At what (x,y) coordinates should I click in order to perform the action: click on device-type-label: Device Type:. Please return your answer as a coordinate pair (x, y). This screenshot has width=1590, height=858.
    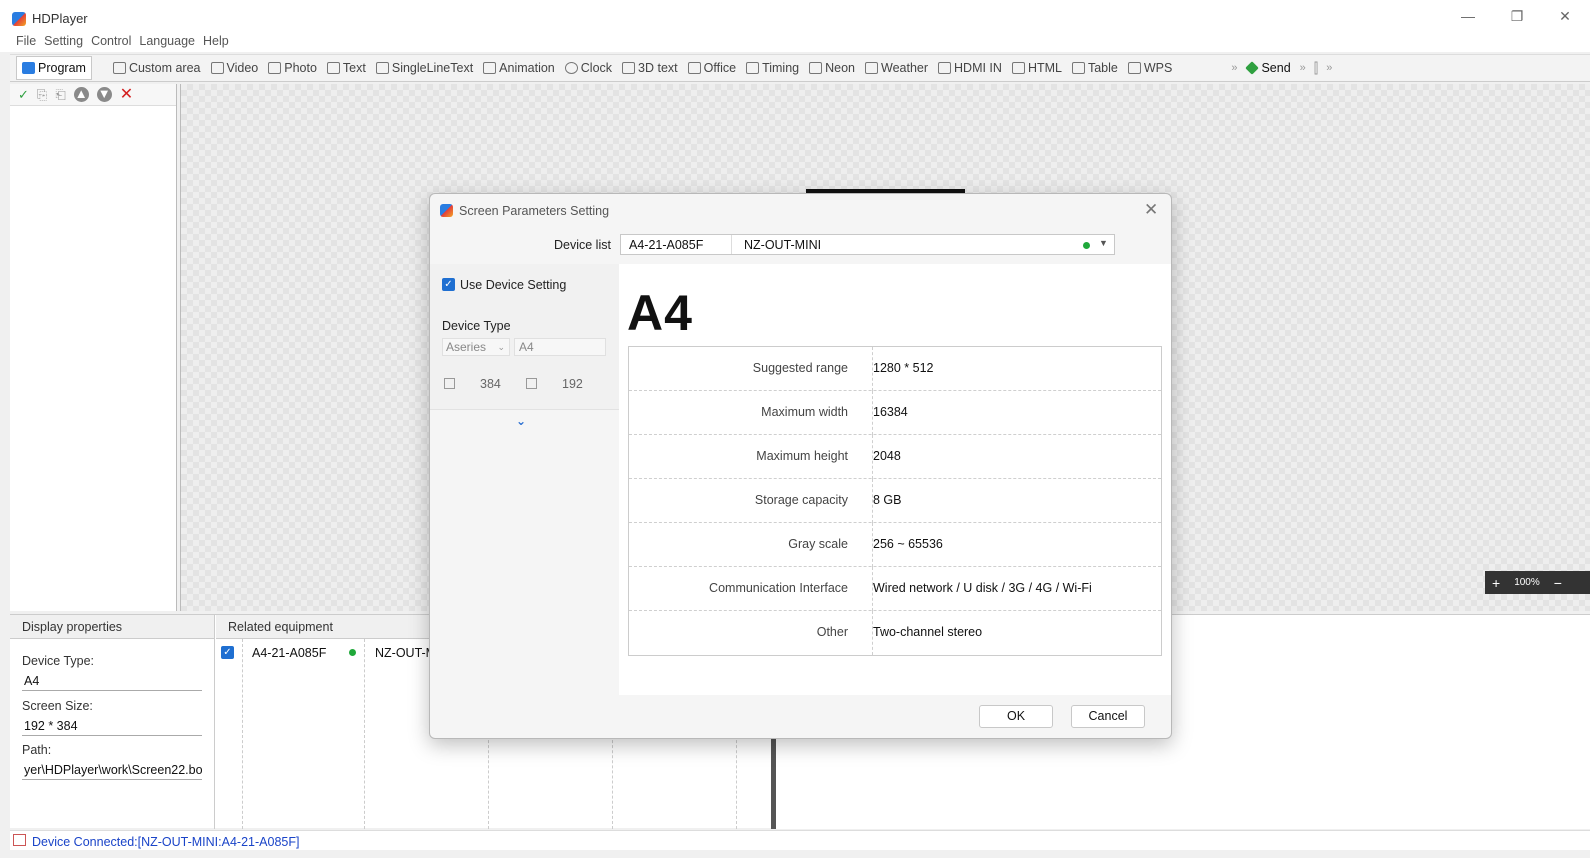
    Looking at the image, I should click on (58, 661).